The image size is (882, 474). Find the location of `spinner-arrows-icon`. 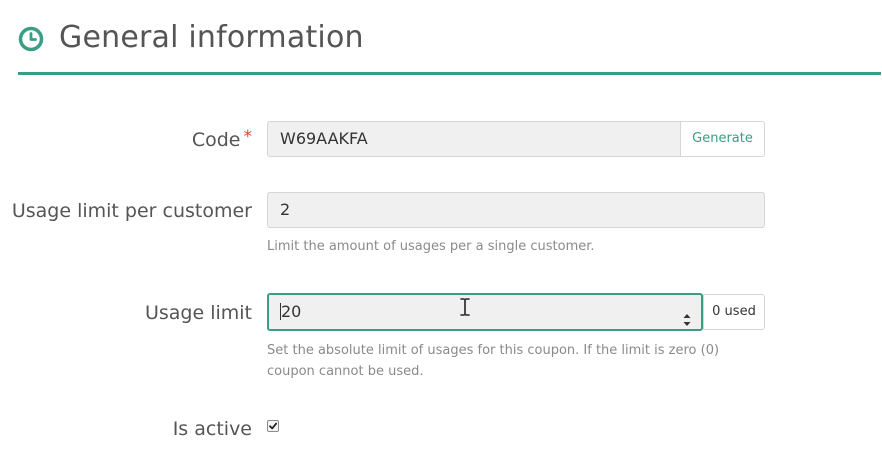

spinner-arrows-icon is located at coordinates (687, 315).